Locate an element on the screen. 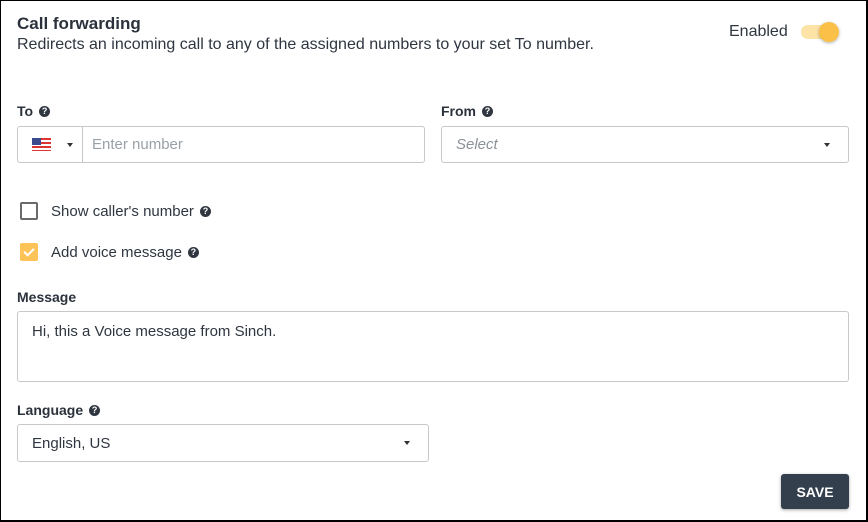 The image size is (868, 522). add-voice-message-option: Add voice message ? is located at coordinates (109, 252).